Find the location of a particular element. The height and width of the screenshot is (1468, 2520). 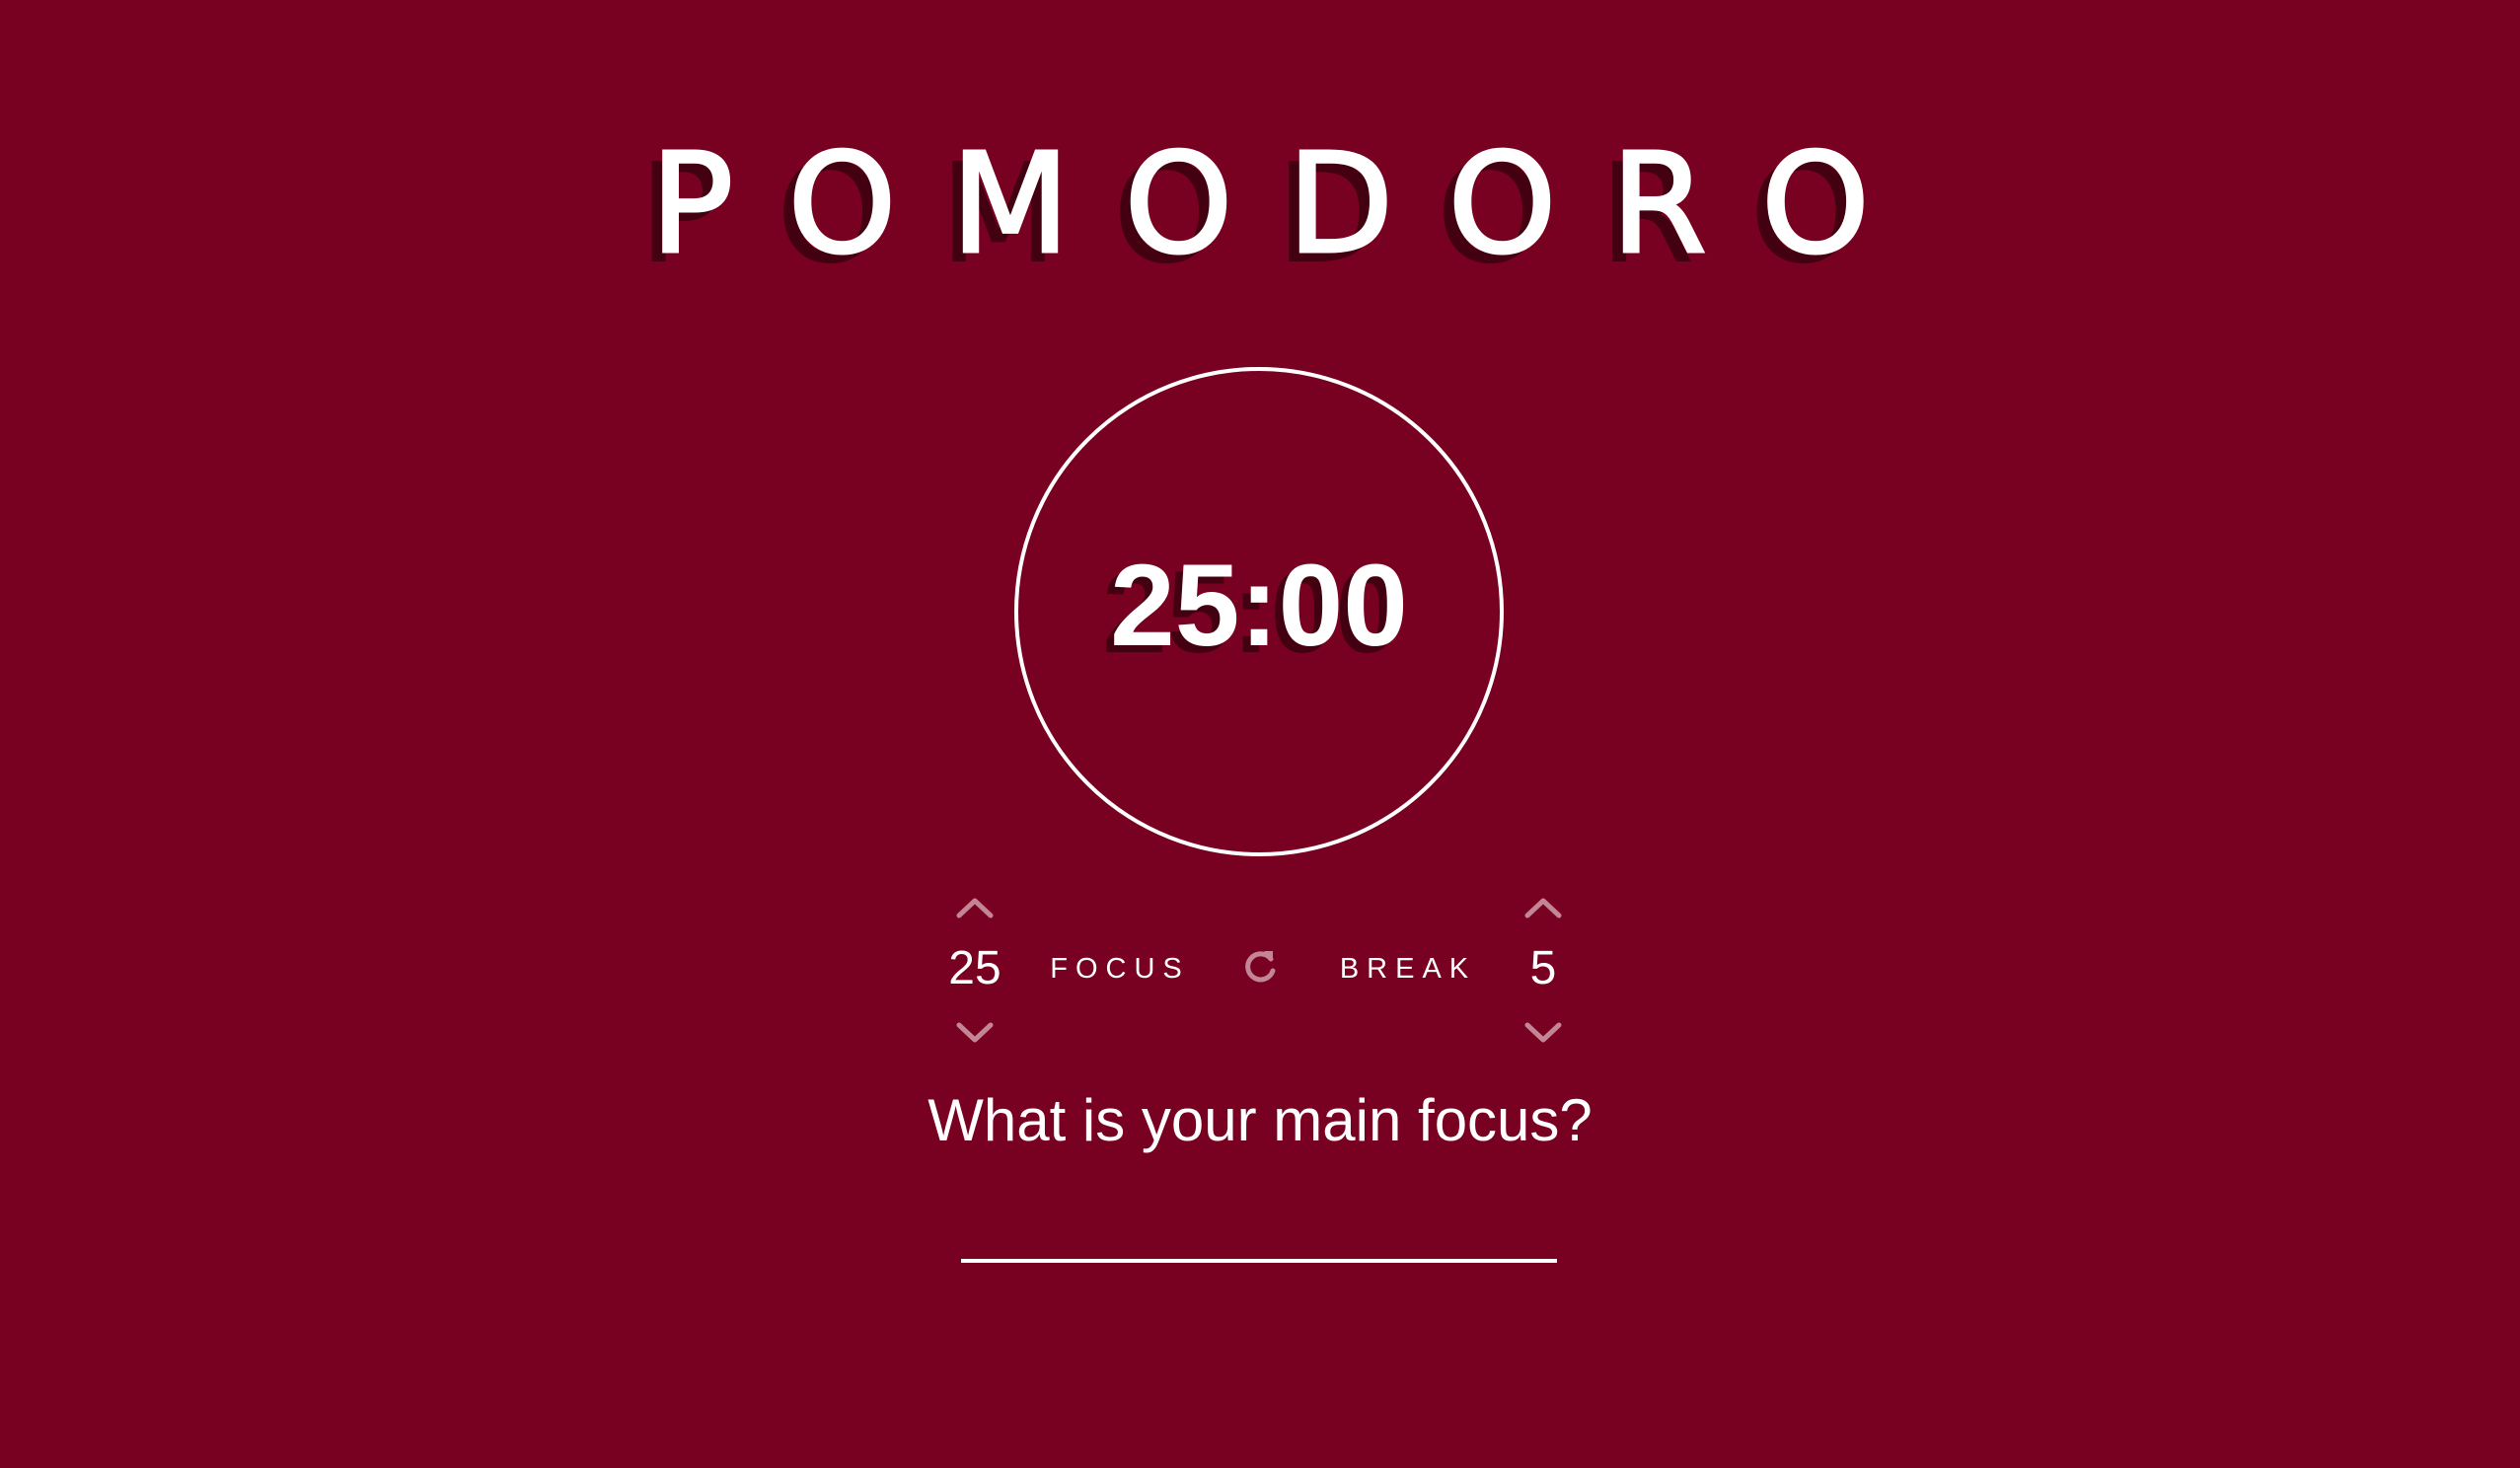

focus-question: What is your main focus? is located at coordinates (1260, 1120).